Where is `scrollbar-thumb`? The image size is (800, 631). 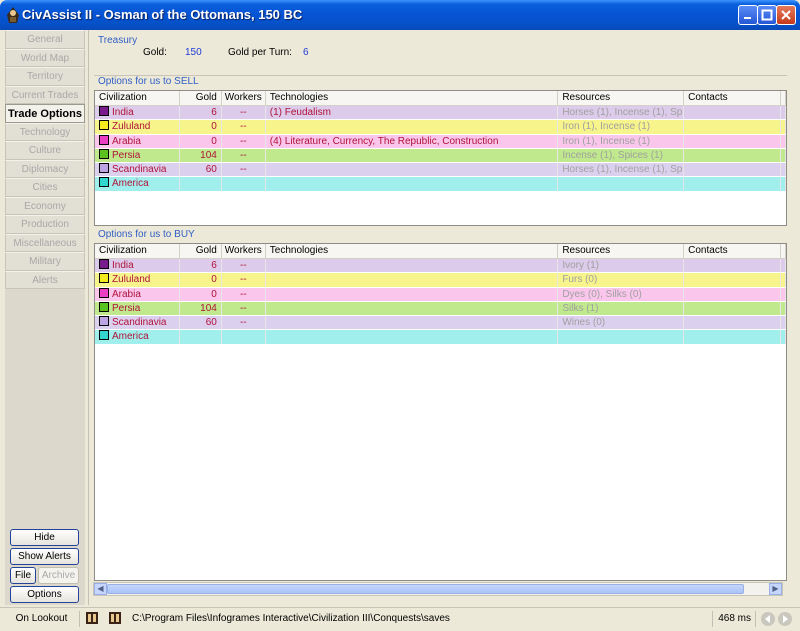
scrollbar-thumb is located at coordinates (425, 589).